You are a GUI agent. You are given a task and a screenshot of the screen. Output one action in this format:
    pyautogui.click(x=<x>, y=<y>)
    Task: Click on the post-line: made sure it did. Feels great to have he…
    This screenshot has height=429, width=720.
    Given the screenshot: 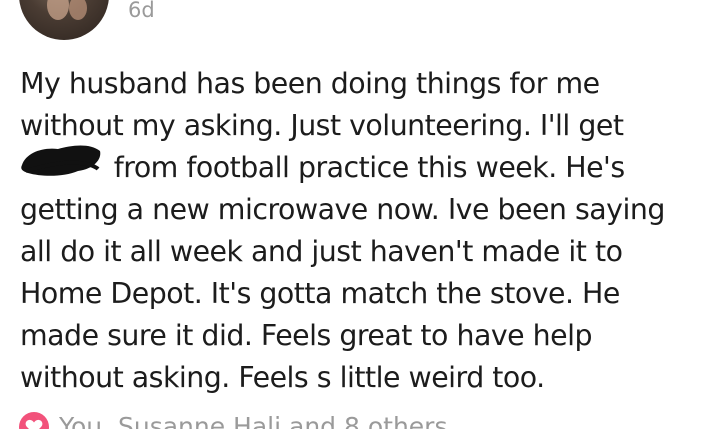 What is the action you would take?
    pyautogui.click(x=306, y=335)
    